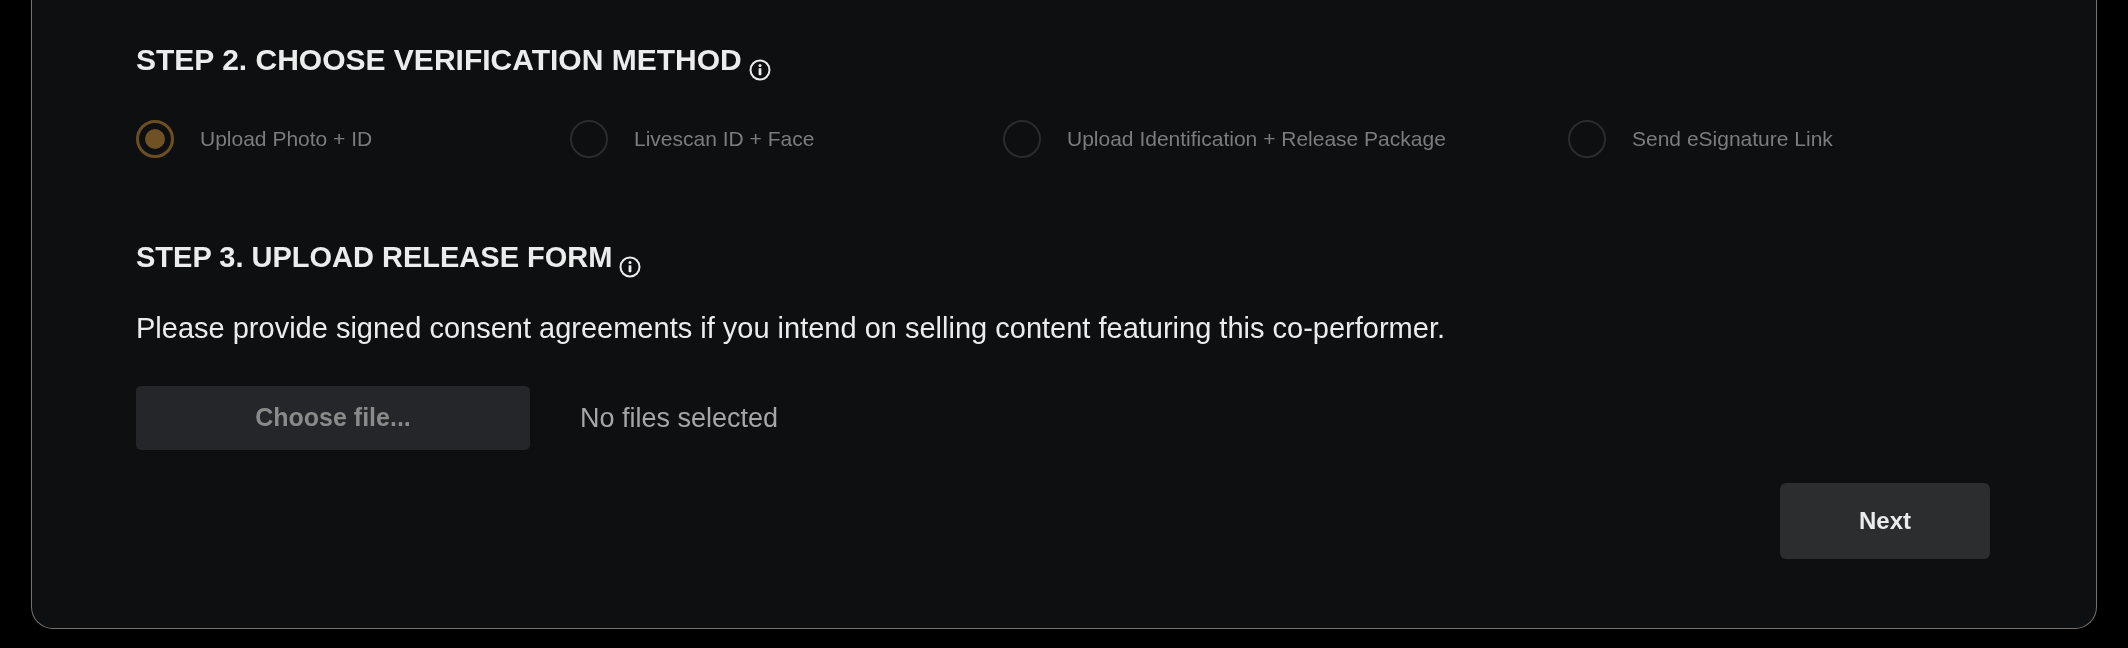 This screenshot has width=2128, height=648. What do you see at coordinates (286, 139) in the screenshot?
I see `option-label: Upload Photo + ID` at bounding box center [286, 139].